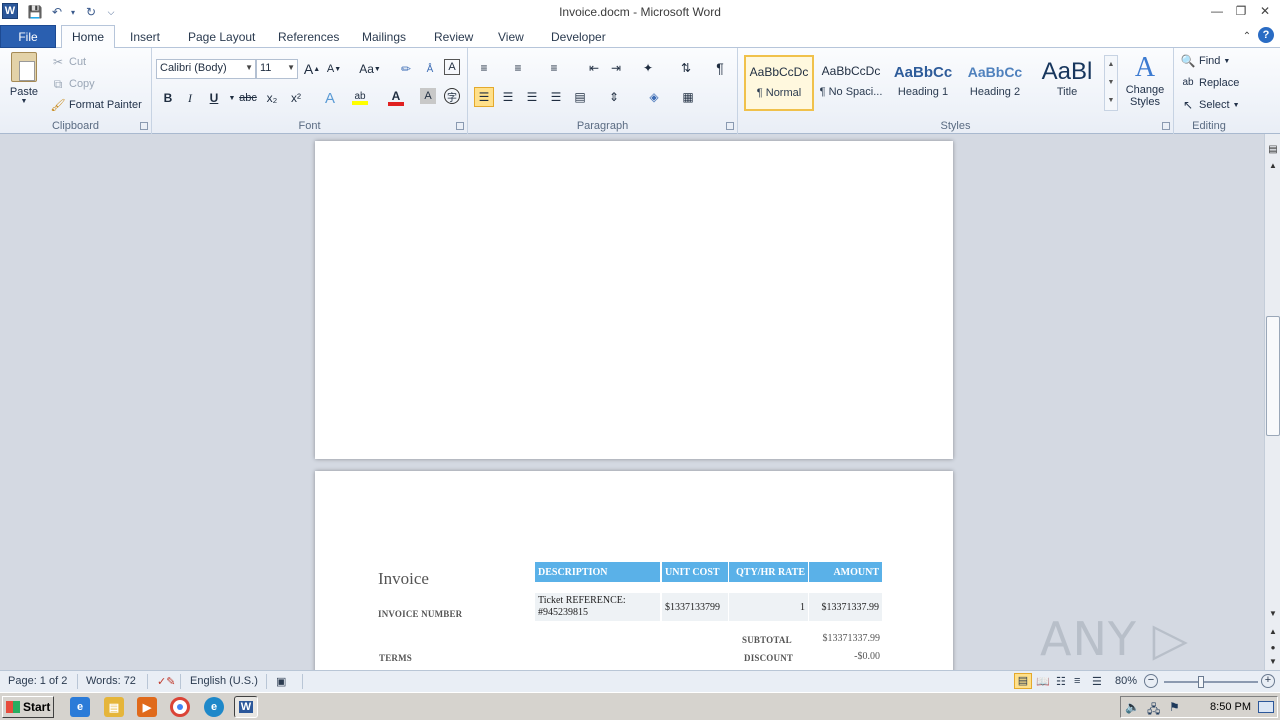 The width and height of the screenshot is (1280, 720). I want to click on decrease-indent-icon: ⇤, so click(594, 68).